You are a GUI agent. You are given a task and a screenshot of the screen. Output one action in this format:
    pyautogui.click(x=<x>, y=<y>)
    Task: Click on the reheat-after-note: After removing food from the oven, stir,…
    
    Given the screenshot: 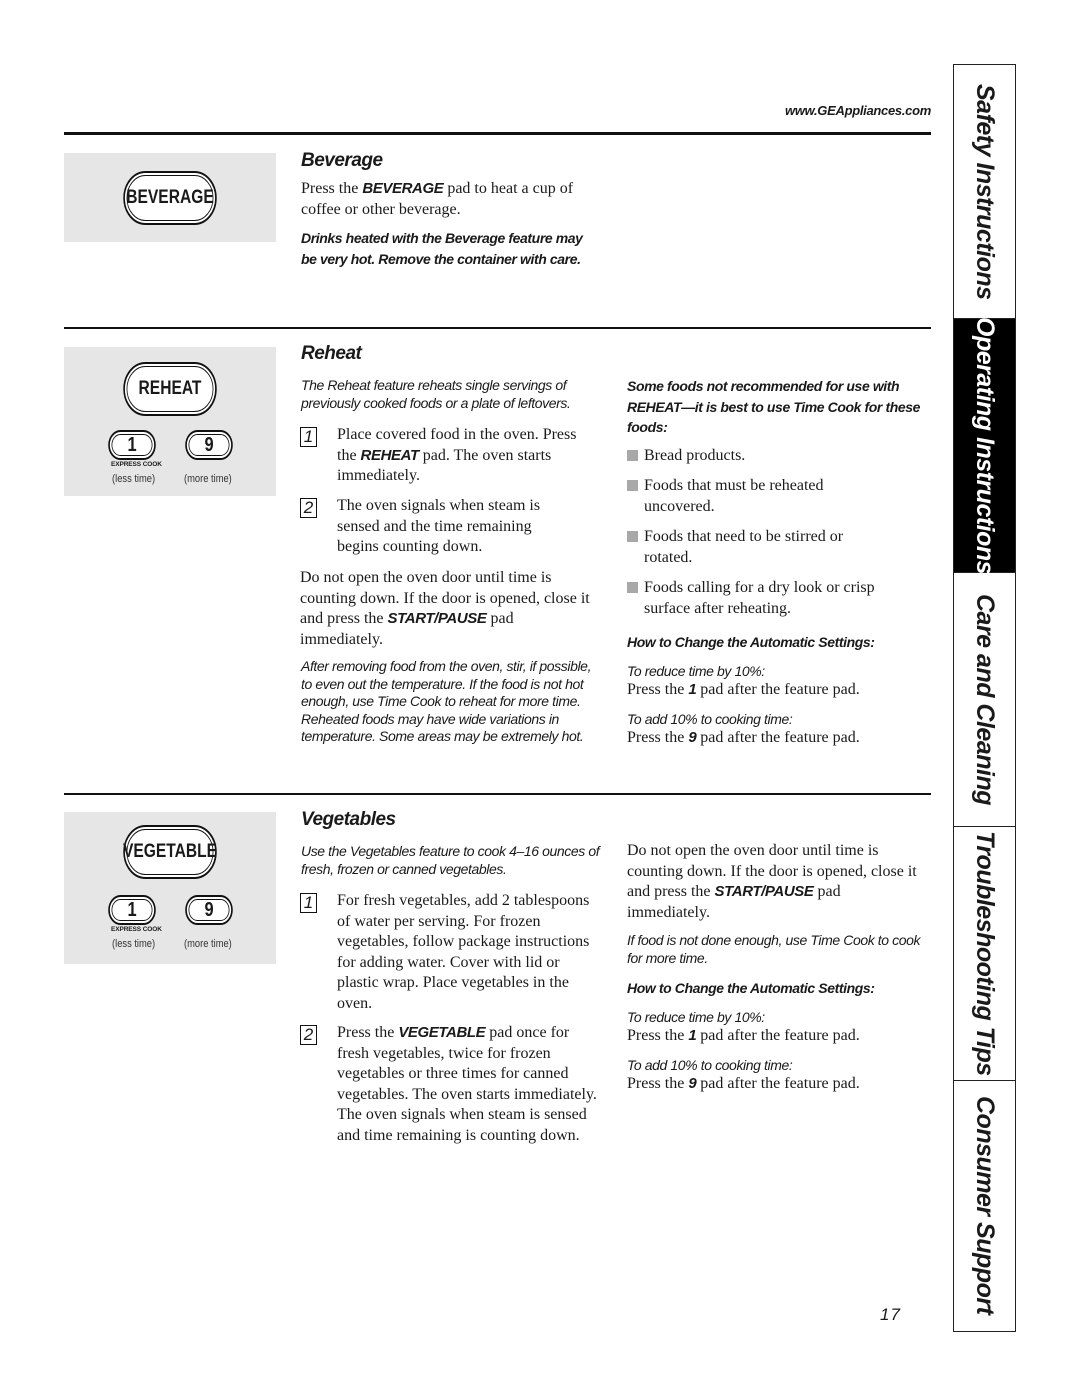 What is the action you would take?
    pyautogui.click(x=446, y=701)
    